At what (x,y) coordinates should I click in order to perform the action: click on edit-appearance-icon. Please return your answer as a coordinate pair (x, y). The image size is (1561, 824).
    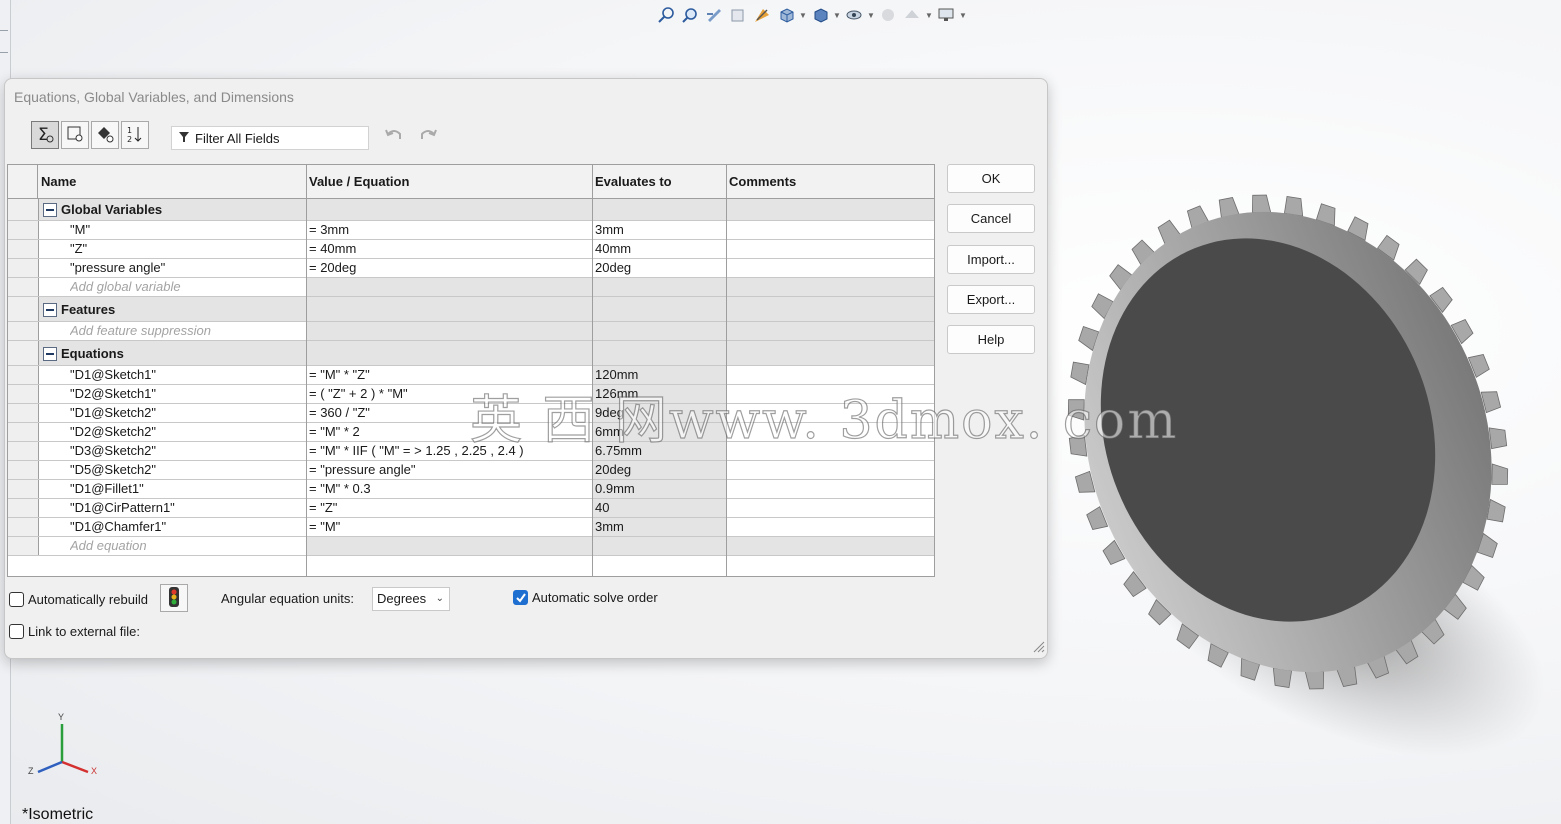
    Looking at the image, I should click on (888, 15).